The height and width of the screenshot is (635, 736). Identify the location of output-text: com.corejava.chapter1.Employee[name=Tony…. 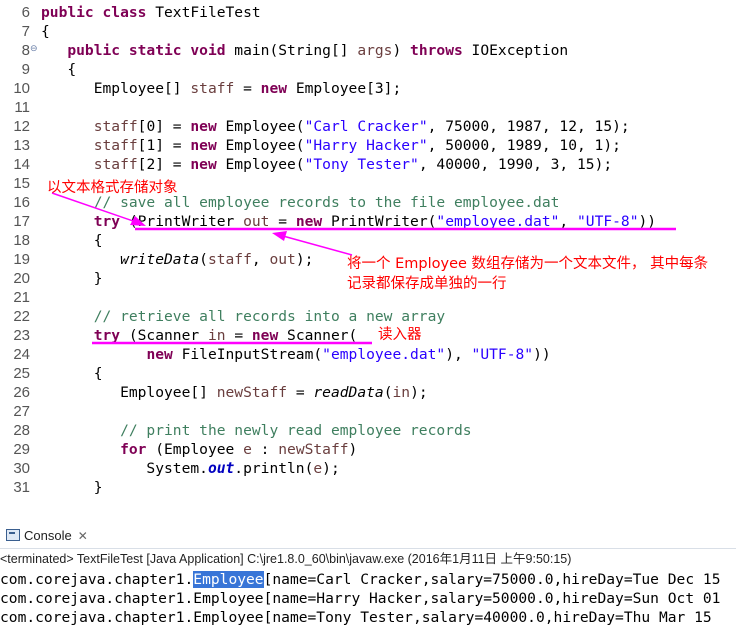
(356, 617).